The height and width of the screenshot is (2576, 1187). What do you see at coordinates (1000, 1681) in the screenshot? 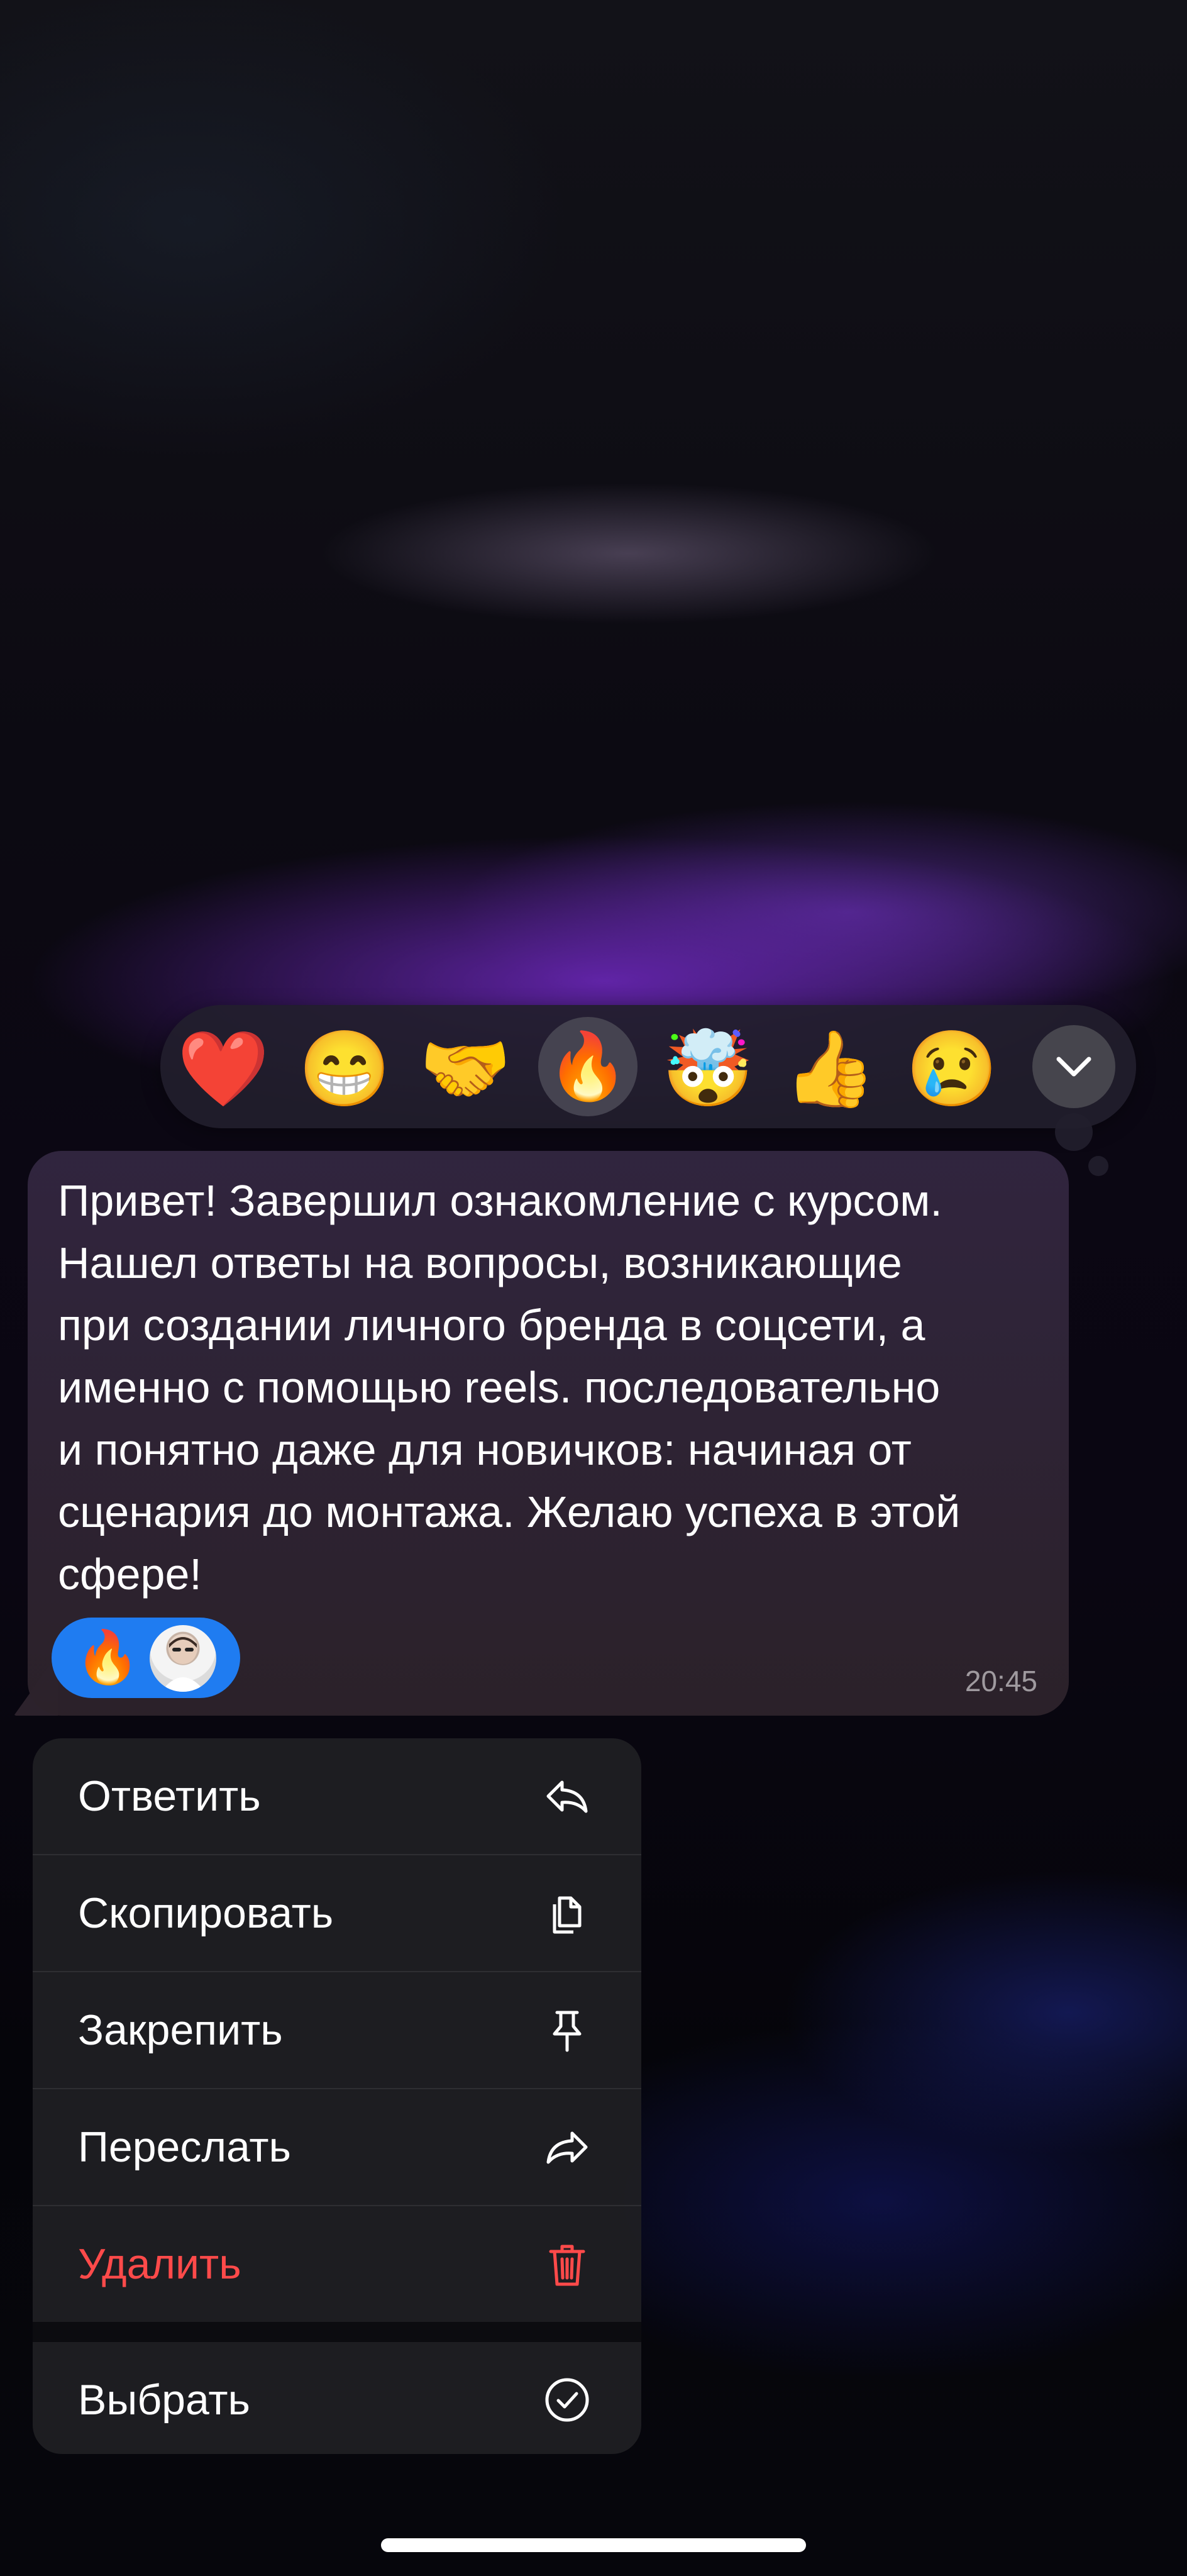
I see `message-time: 20:45` at bounding box center [1000, 1681].